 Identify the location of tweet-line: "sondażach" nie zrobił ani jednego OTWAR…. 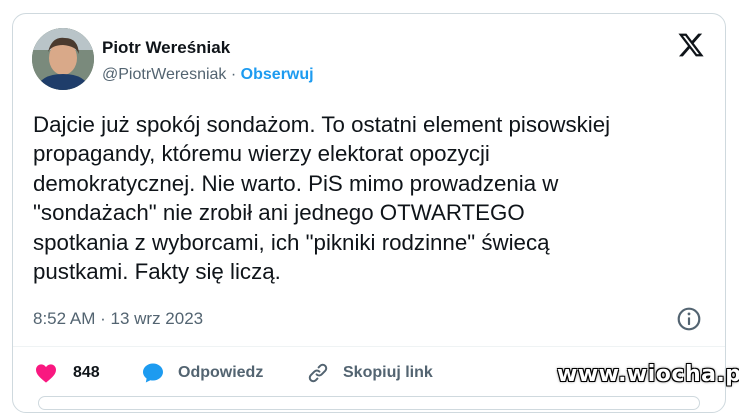
(279, 213).